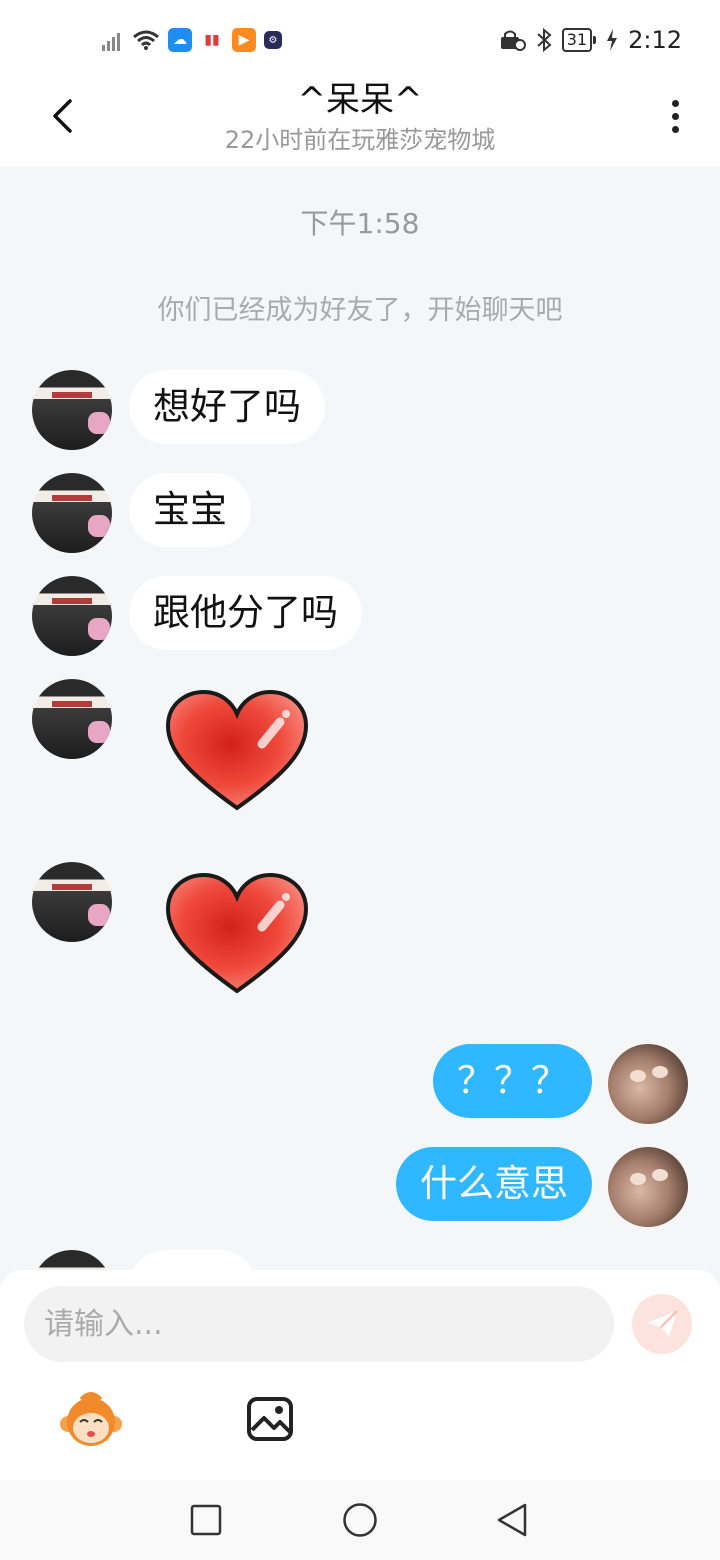  What do you see at coordinates (612, 40) in the screenshot?
I see `charging-icon` at bounding box center [612, 40].